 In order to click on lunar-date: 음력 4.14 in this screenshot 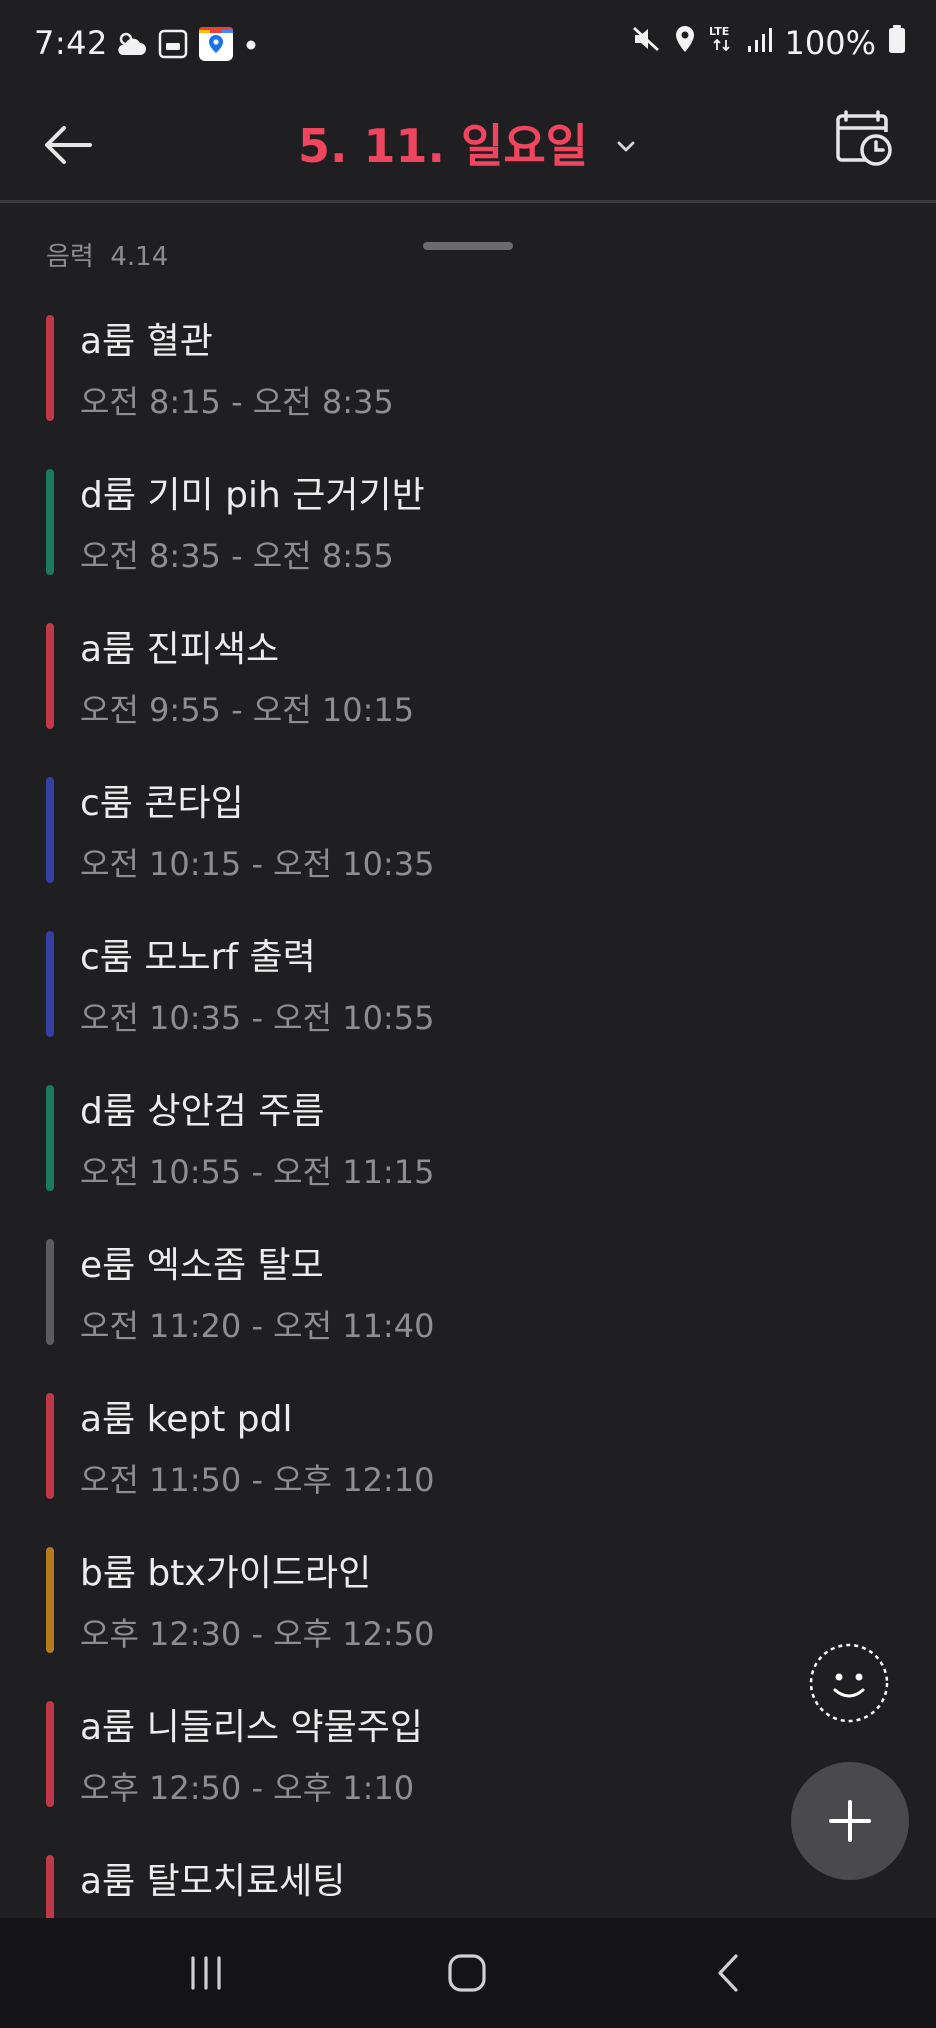, I will do `click(107, 254)`.